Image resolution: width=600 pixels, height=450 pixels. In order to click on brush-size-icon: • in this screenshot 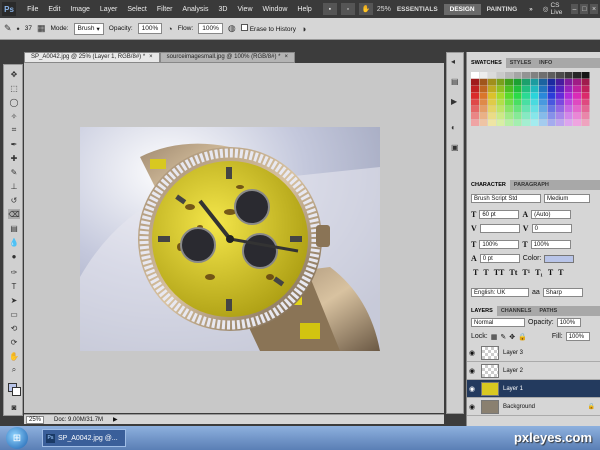, I will do `click(18, 29)`.